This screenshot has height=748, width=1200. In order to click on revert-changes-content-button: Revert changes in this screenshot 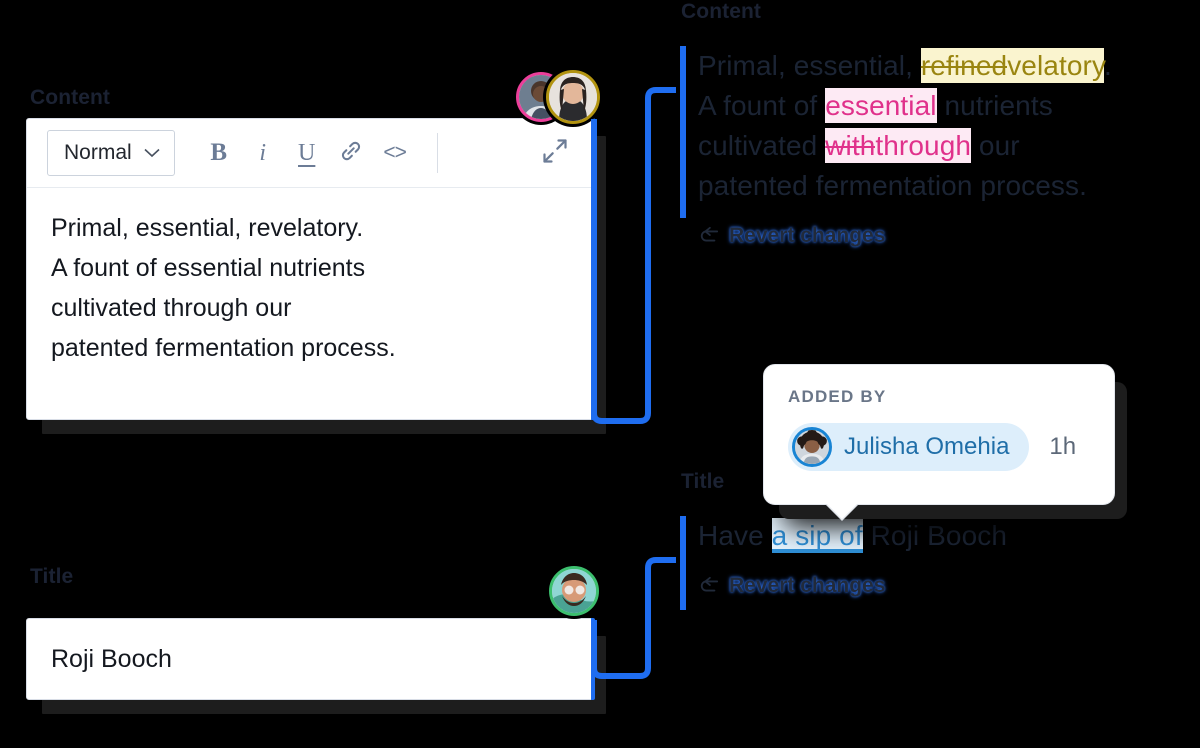, I will do `click(791, 236)`.